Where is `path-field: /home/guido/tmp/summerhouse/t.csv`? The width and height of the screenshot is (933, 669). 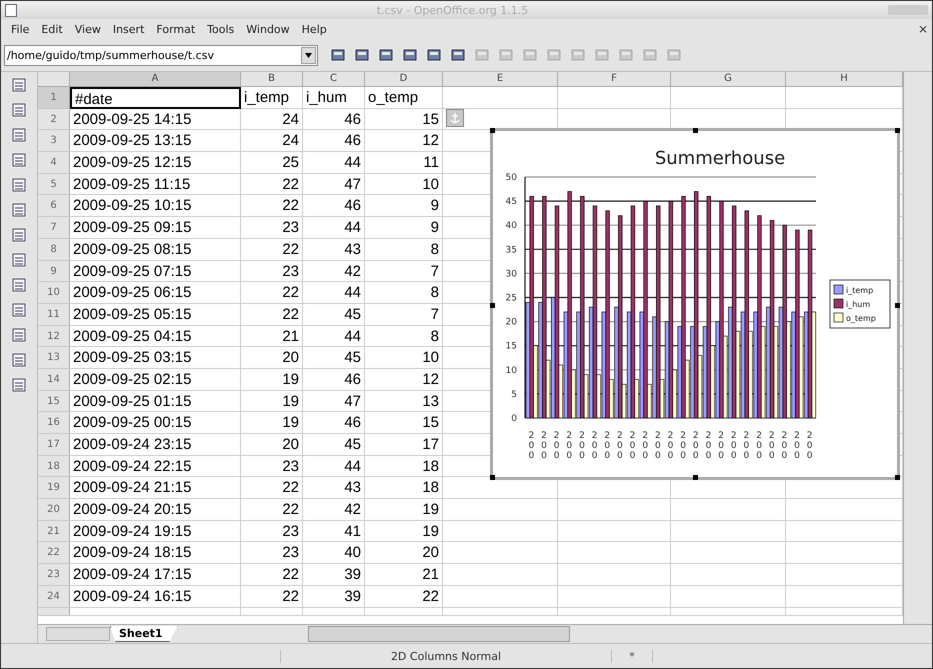
path-field: /home/guido/tmp/summerhouse/t.csv is located at coordinates (161, 55).